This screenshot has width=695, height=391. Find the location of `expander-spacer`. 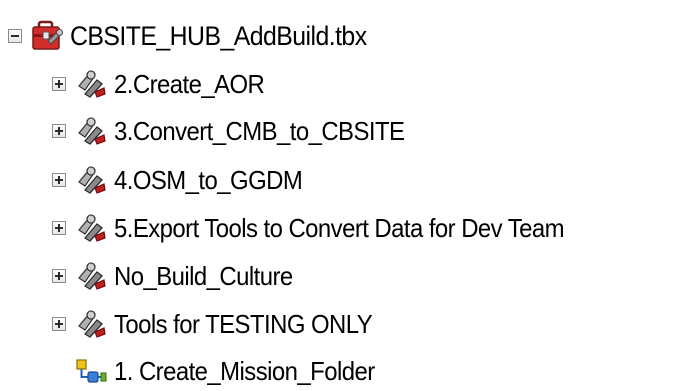

expander-spacer is located at coordinates (59, 371).